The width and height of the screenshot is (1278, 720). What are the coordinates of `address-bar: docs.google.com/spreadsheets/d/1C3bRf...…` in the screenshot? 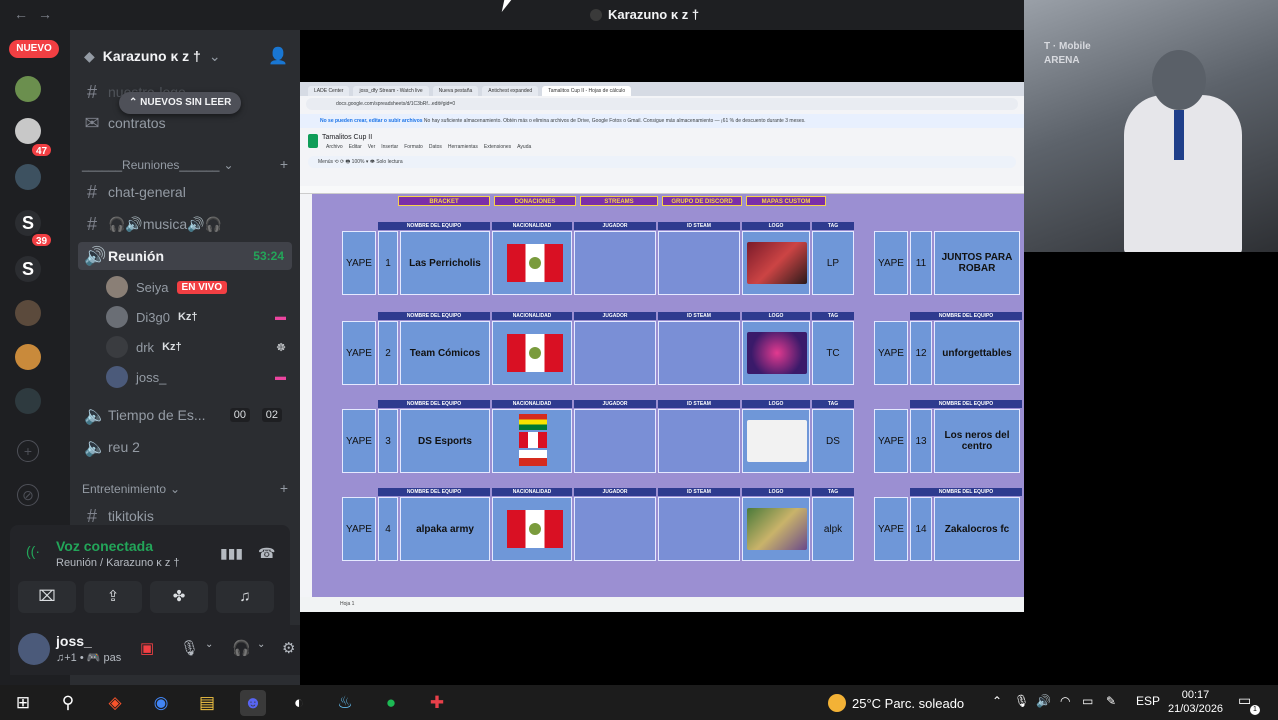 It's located at (662, 104).